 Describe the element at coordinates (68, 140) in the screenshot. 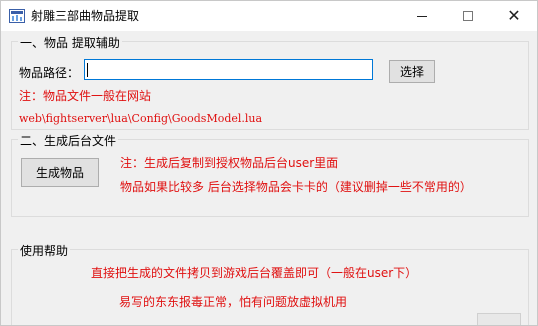

I see `generate-backend-legend: 二、生成后台文件` at that location.